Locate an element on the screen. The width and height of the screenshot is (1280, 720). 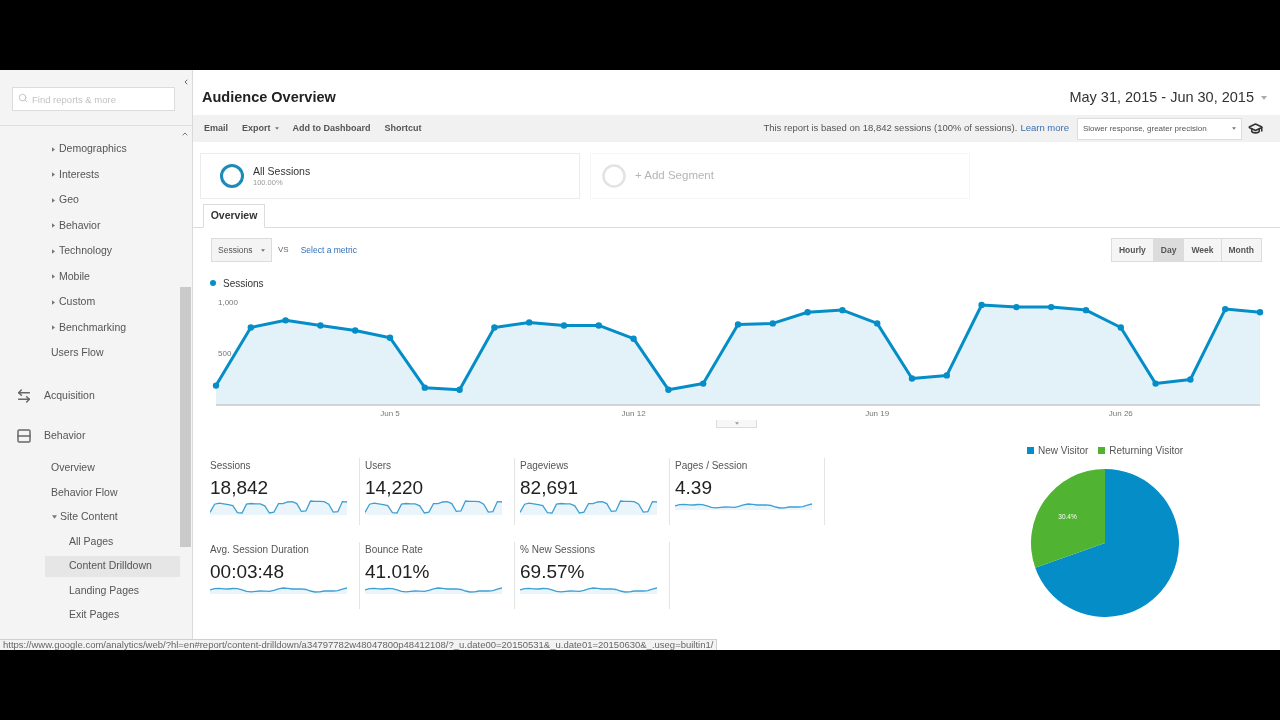
segment-name: All Sessions is located at coordinates (282, 171).